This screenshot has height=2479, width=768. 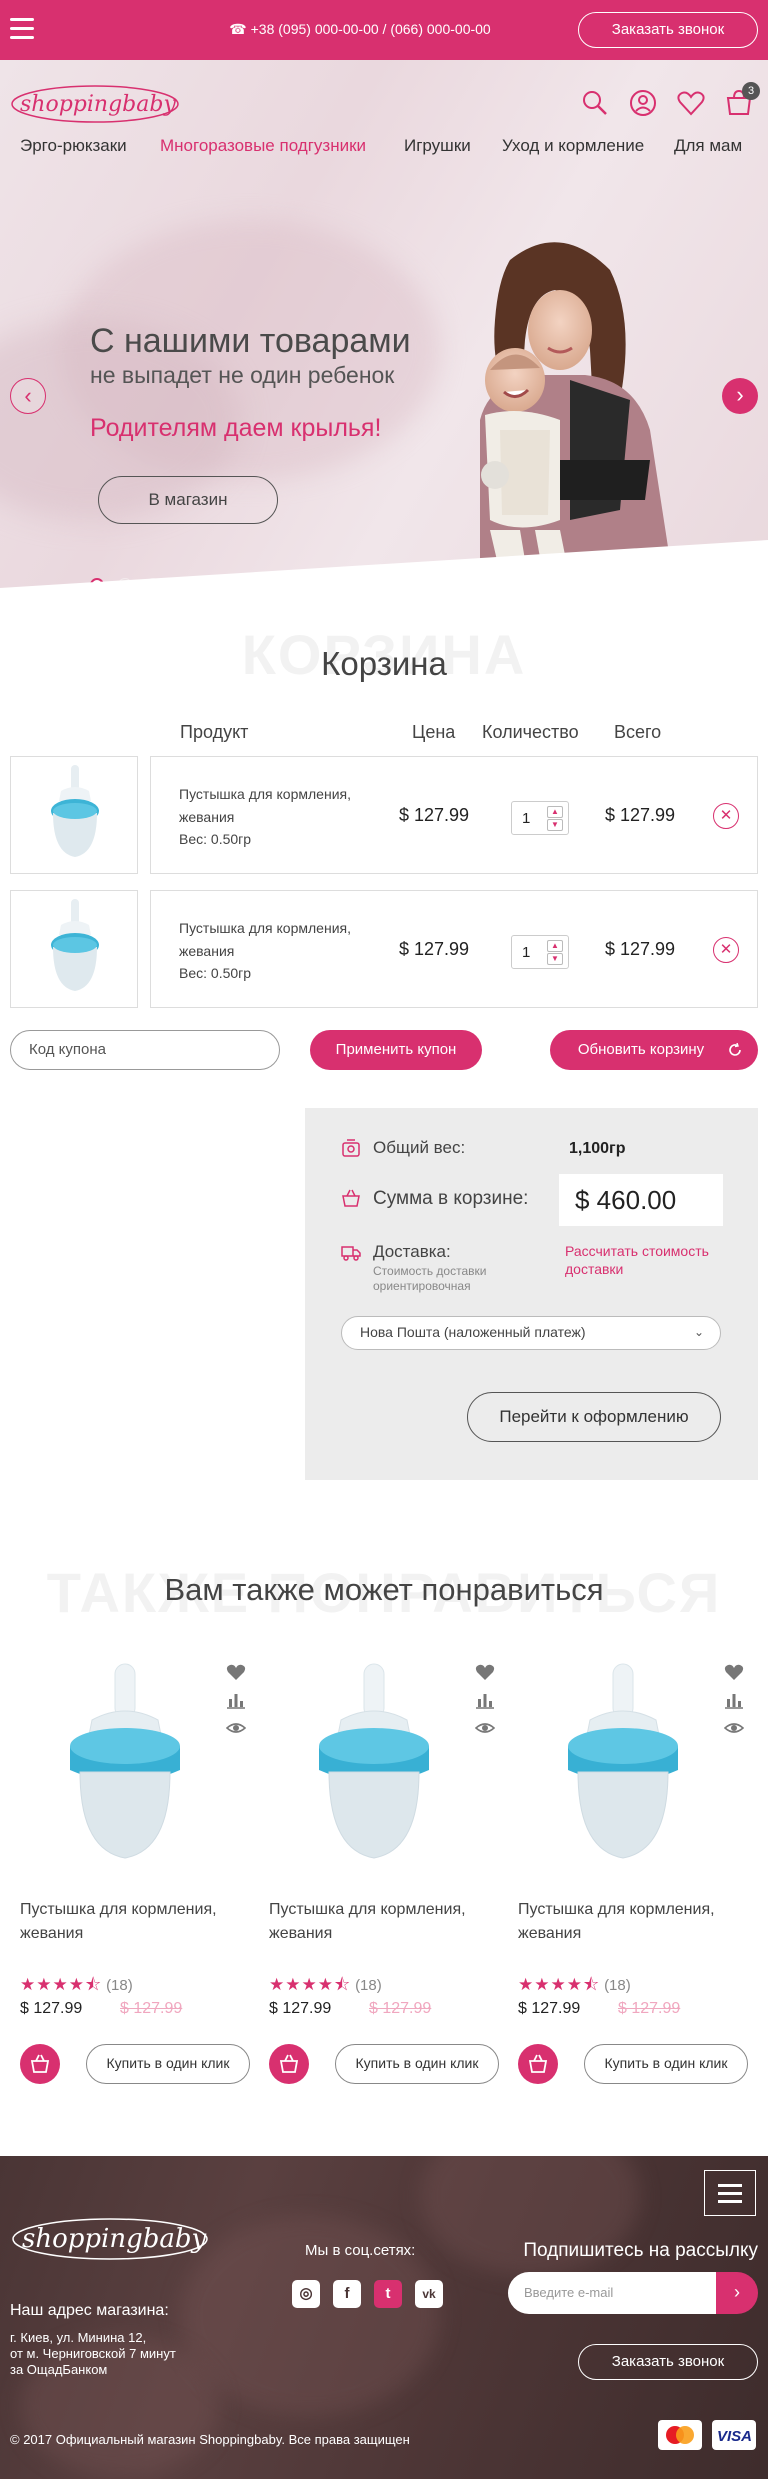 I want to click on sum-label: Сумма в корзине:, so click(x=451, y=1198).